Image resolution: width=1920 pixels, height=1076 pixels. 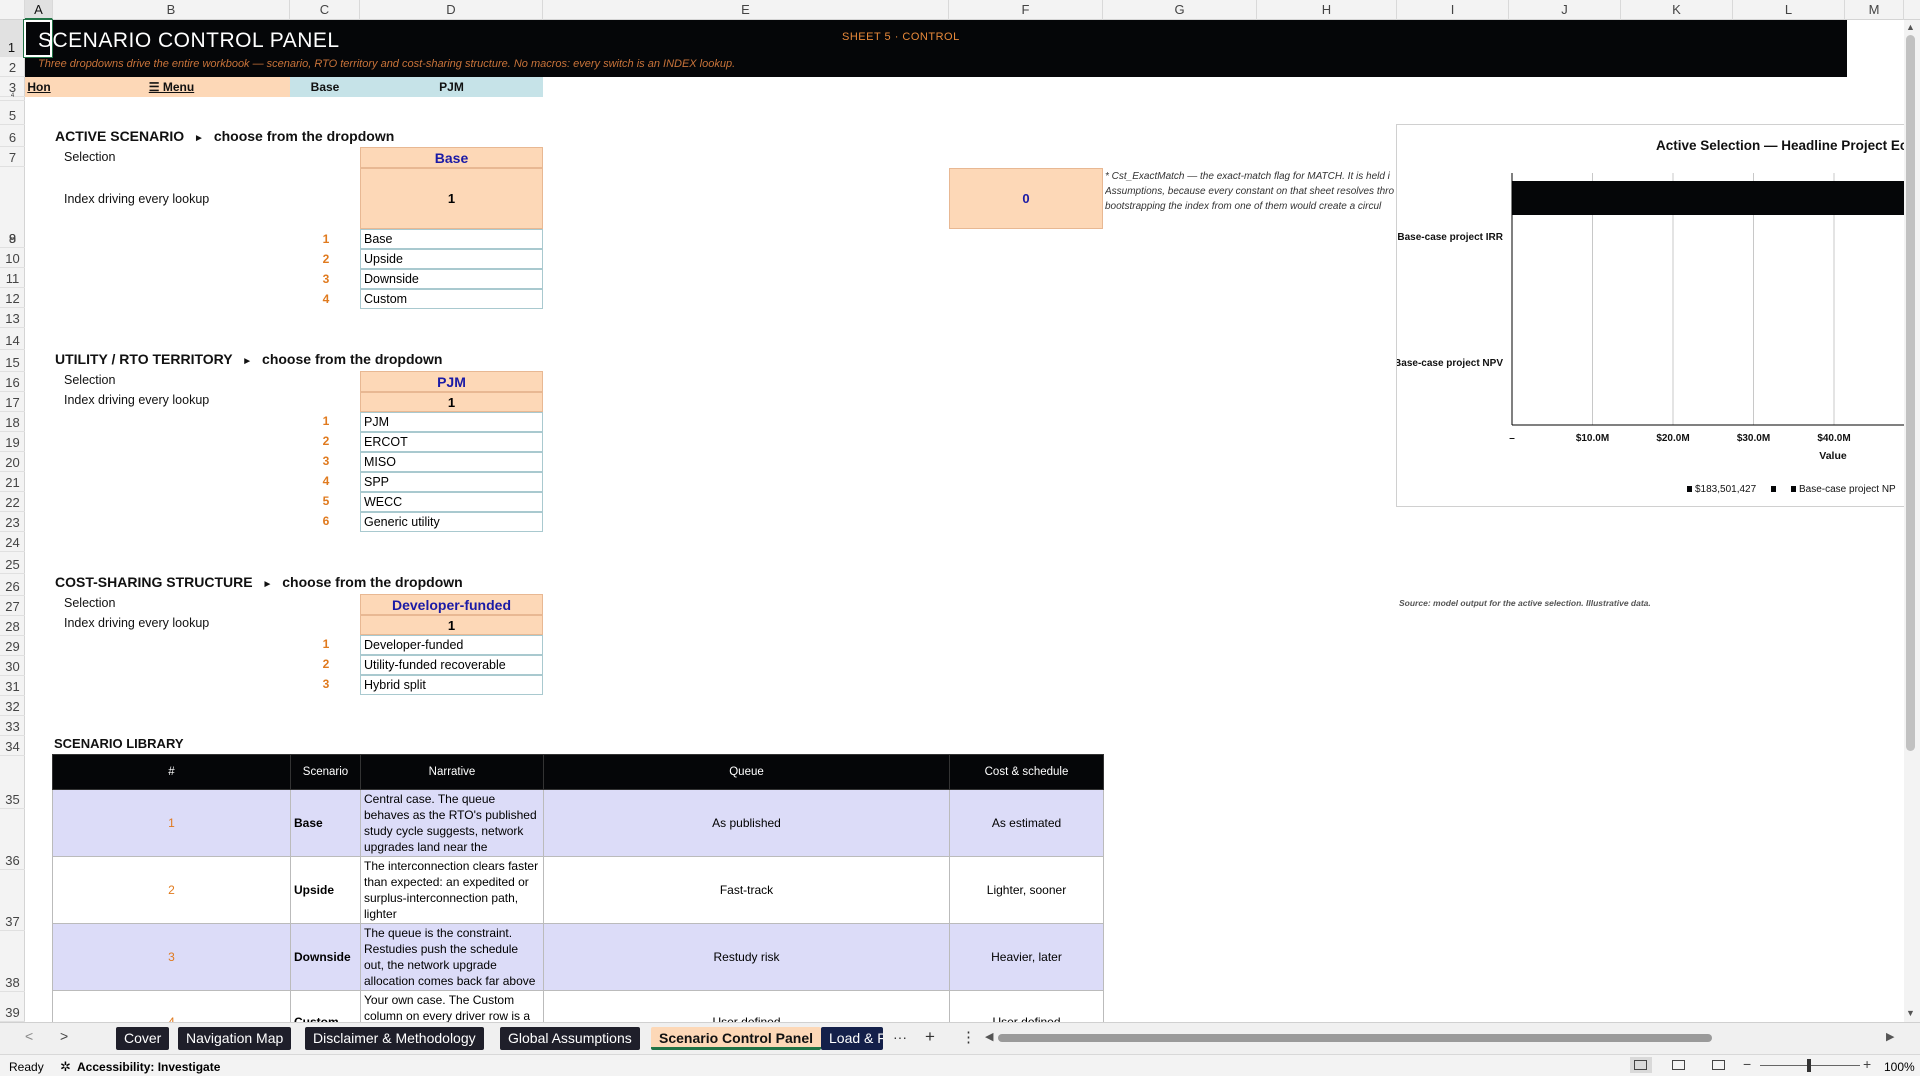 I want to click on row-header: 17, so click(x=12, y=402).